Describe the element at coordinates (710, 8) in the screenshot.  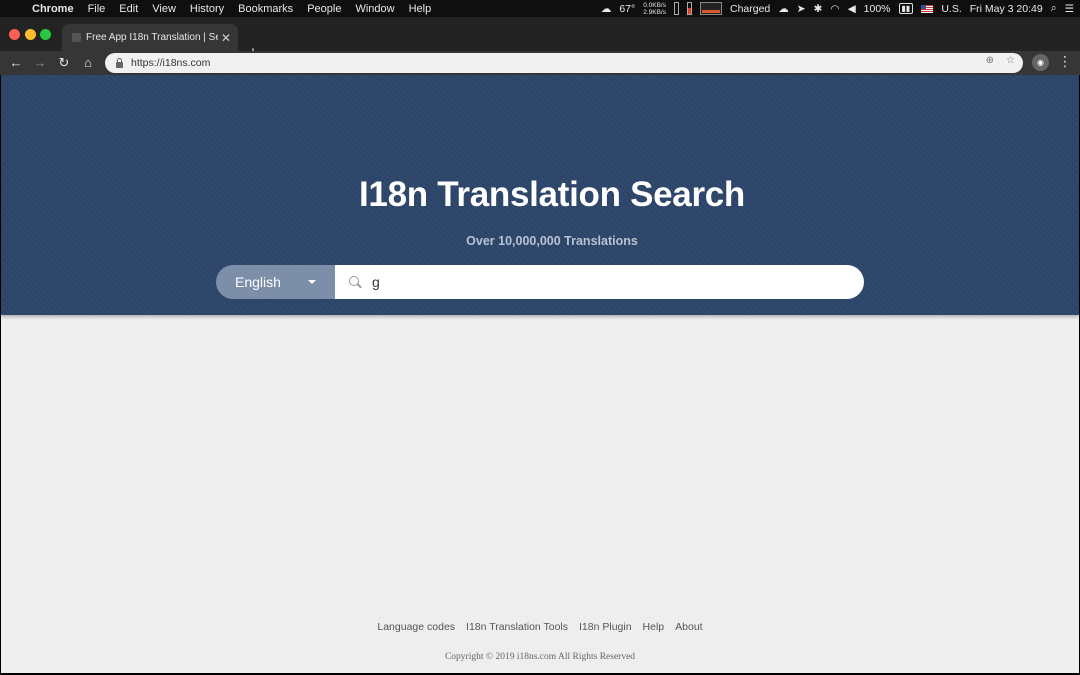
I see `activity-graph-icon` at that location.